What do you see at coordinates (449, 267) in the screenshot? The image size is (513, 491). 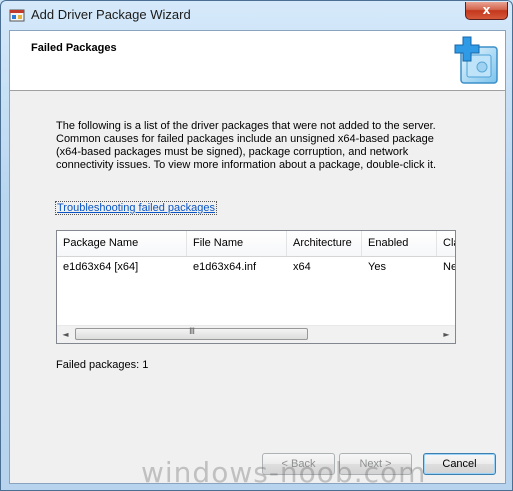 I see `cell-class: Ne` at bounding box center [449, 267].